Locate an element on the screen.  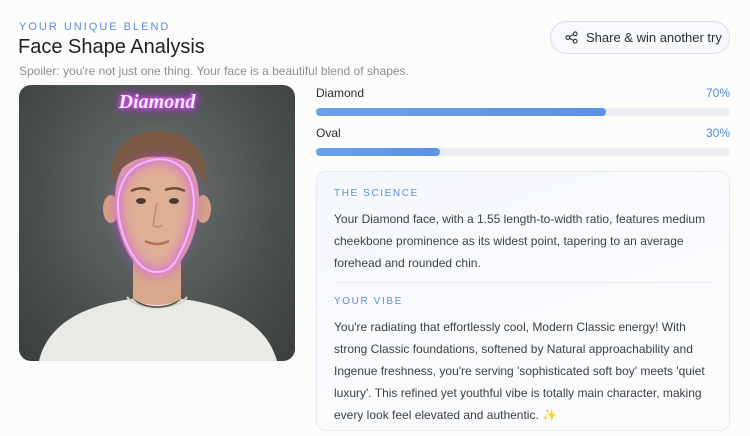
vibe-label: YOUR VIBE is located at coordinates (368, 301).